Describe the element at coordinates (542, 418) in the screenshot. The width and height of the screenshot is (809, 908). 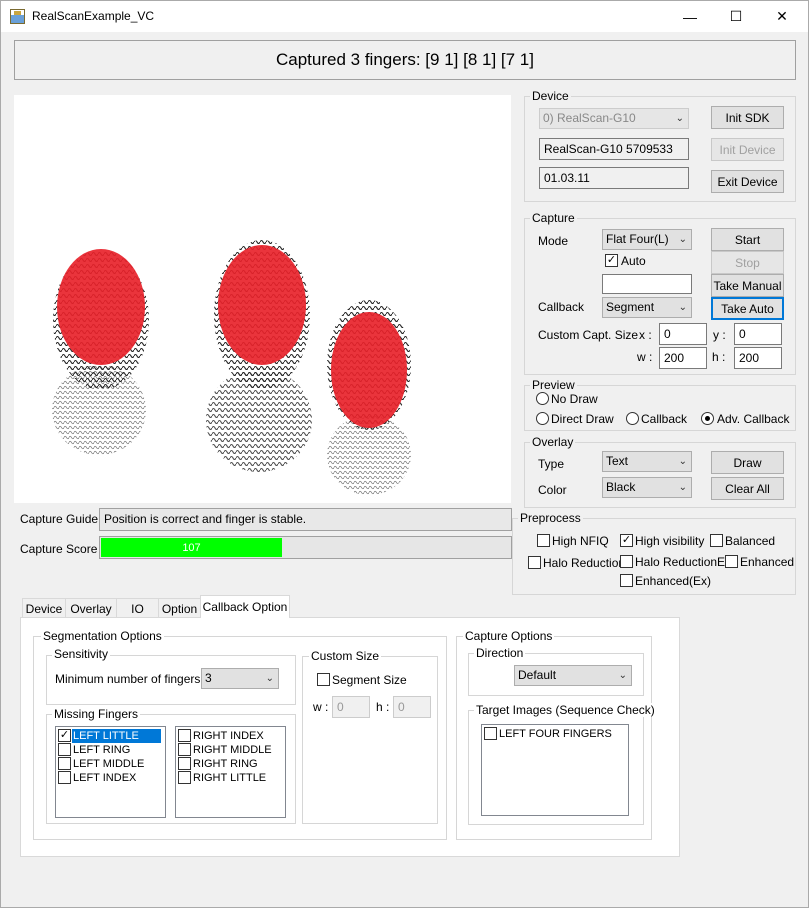
I see `direct-draw-radio` at that location.